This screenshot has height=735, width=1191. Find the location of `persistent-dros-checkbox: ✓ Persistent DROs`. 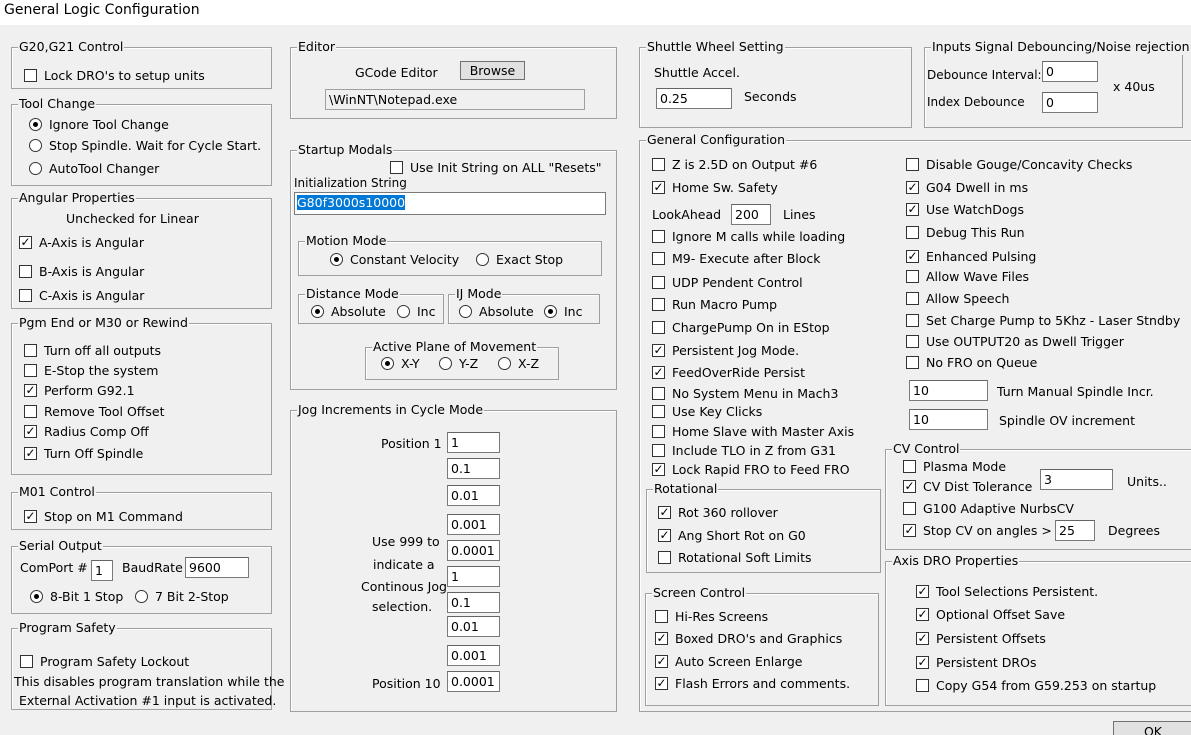

persistent-dros-checkbox: ✓ Persistent DROs is located at coordinates (976, 662).